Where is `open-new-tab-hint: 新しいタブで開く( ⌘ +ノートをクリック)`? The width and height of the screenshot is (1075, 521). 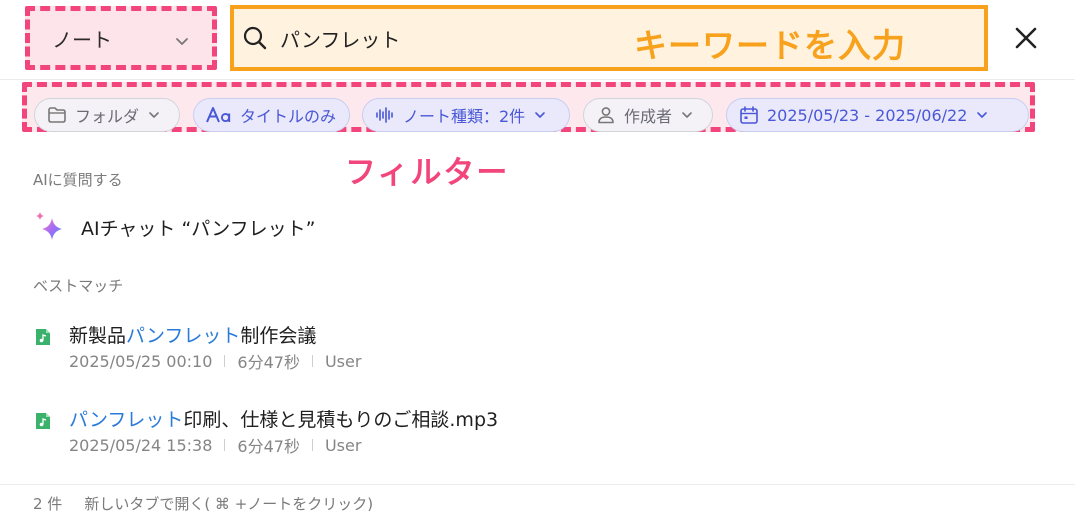 open-new-tab-hint: 新しいタブで開く( ⌘ +ノートをクリック) is located at coordinates (229, 503).